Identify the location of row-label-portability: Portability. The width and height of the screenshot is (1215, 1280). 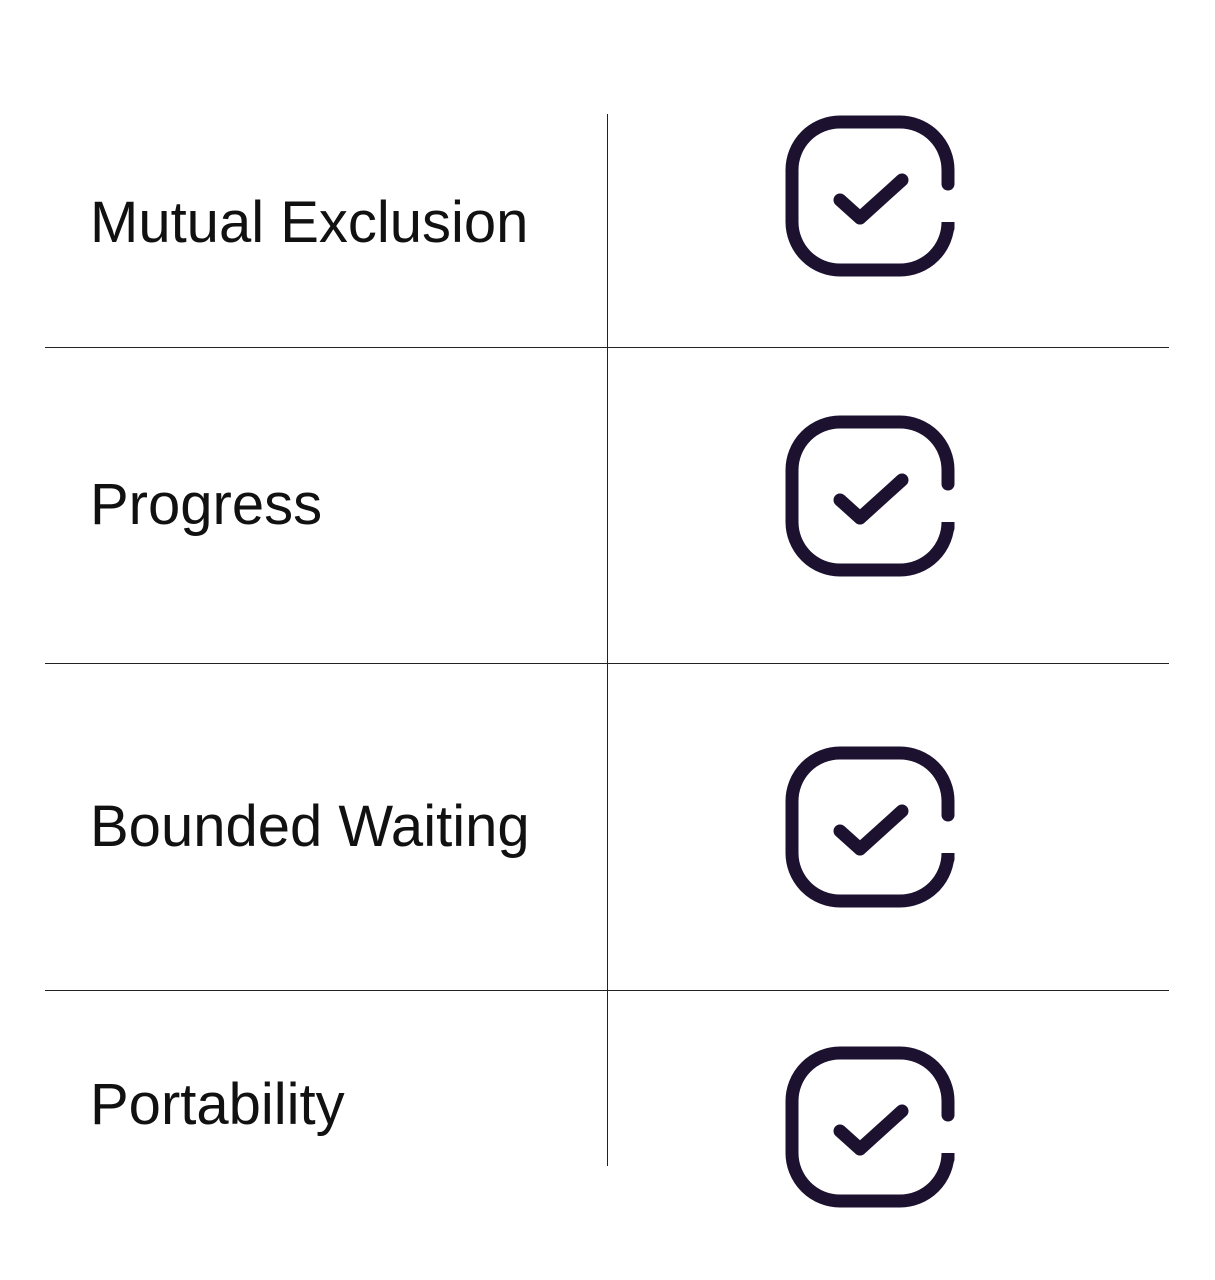
(217, 1104).